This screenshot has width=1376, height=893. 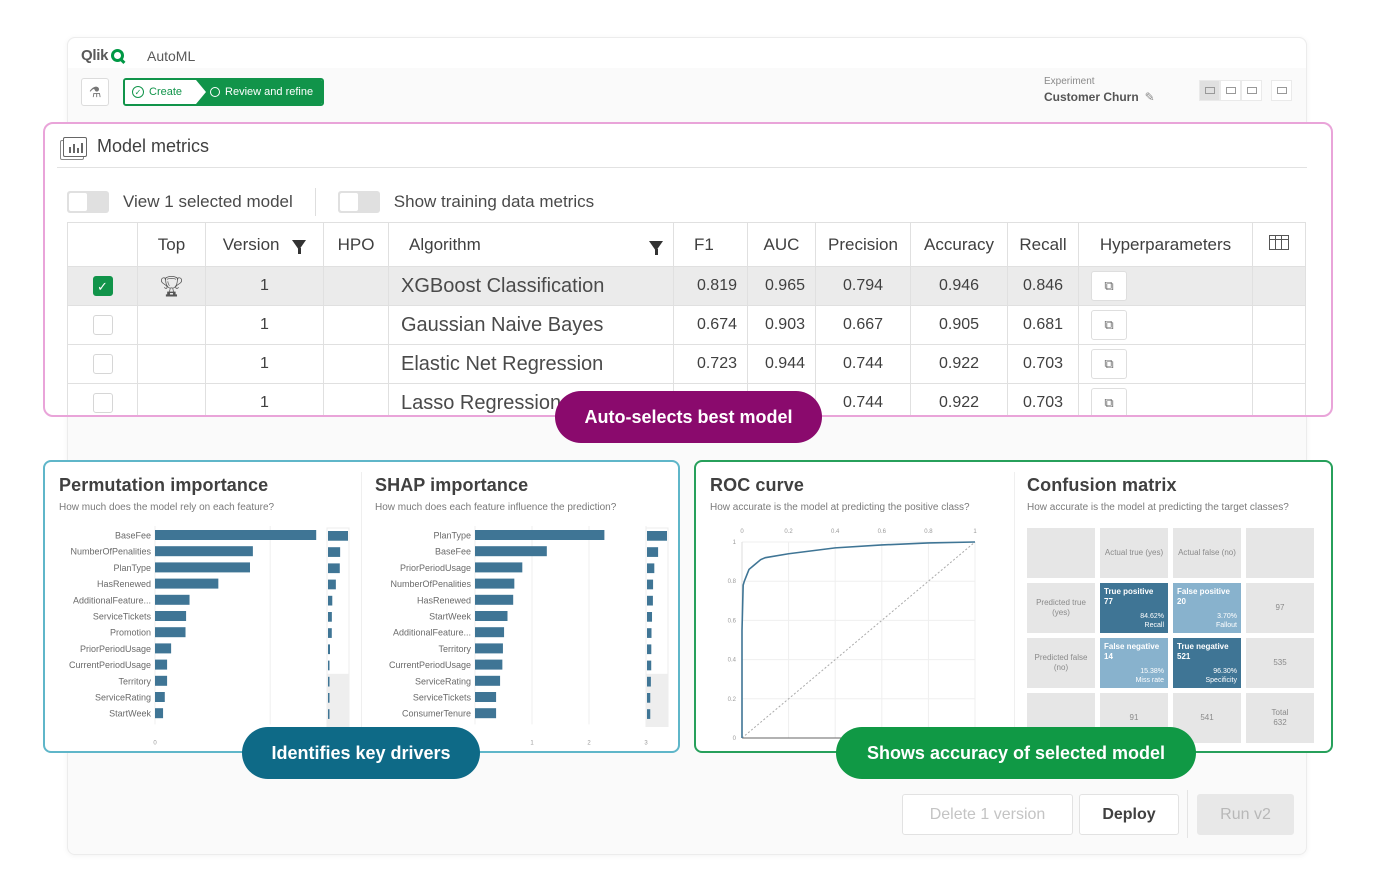 I want to click on experiment-button: ⚗, so click(x=95, y=92).